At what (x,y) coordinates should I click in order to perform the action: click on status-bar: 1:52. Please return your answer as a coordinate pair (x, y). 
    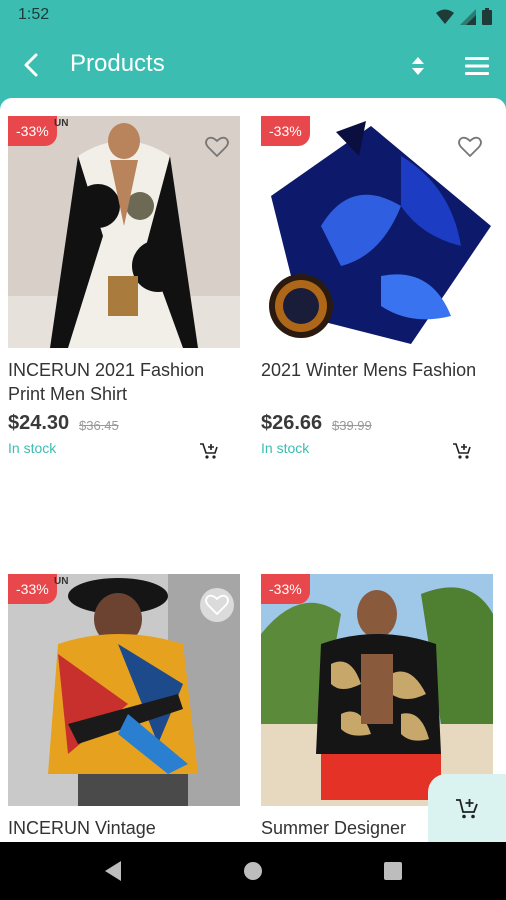
    Looking at the image, I should click on (253, 16).